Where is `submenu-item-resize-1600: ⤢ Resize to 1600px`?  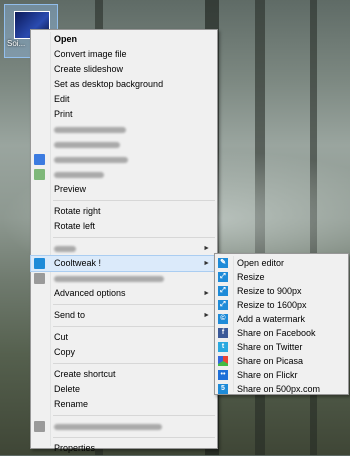
submenu-item-resize-1600: ⤢ Resize to 1600px is located at coordinates (281, 305).